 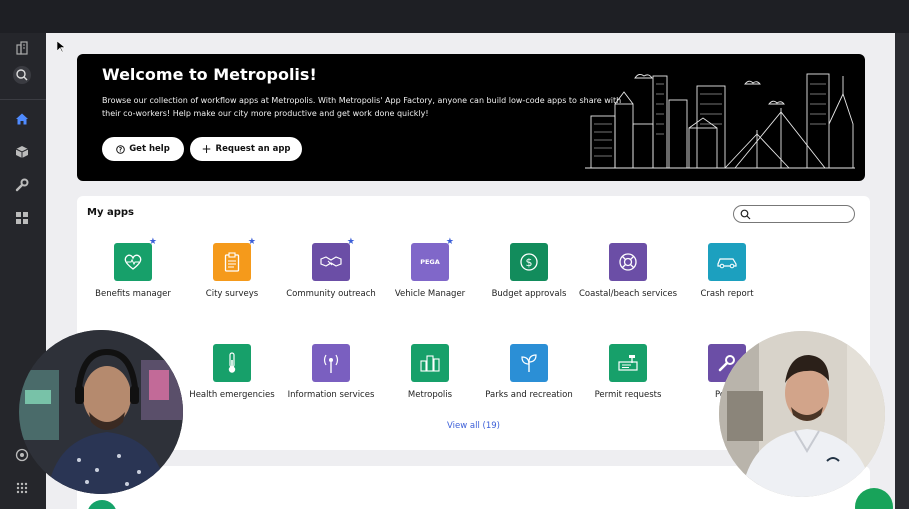 I want to click on window-edge, so click(x=902, y=271).